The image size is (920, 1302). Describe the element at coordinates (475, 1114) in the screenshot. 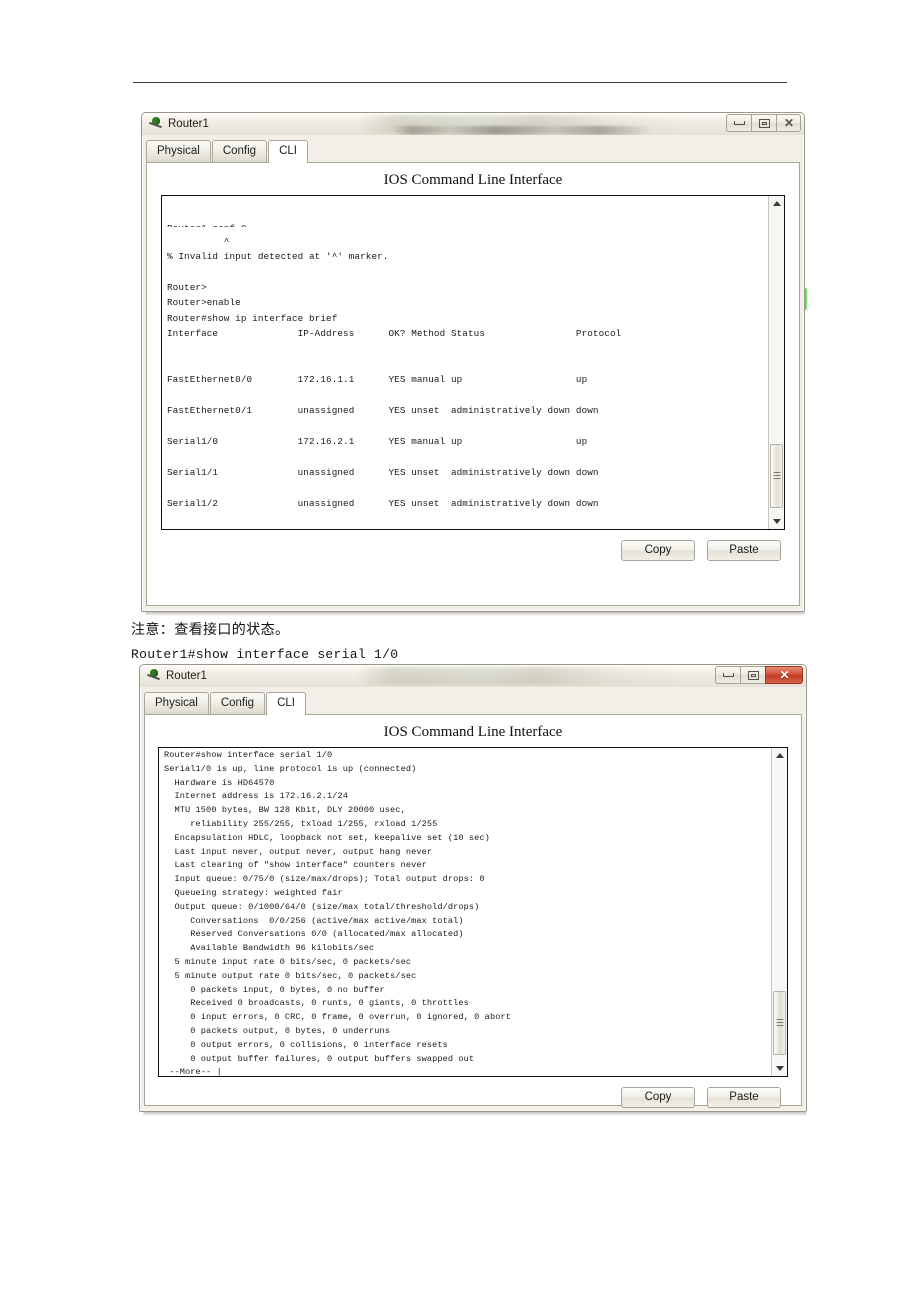

I see `window2-drop-shadow` at that location.